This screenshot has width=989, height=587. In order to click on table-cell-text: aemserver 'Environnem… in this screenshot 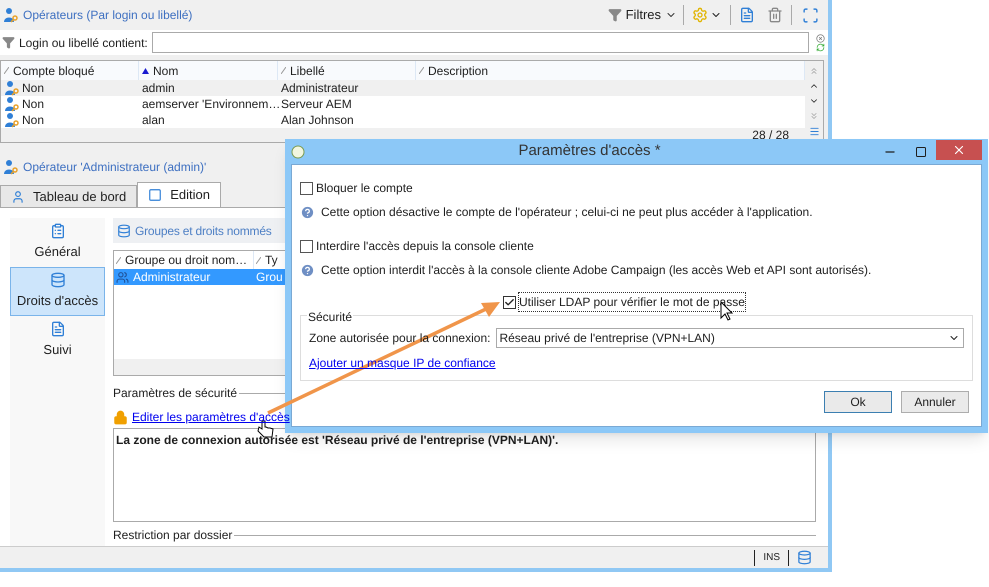, I will do `click(211, 104)`.